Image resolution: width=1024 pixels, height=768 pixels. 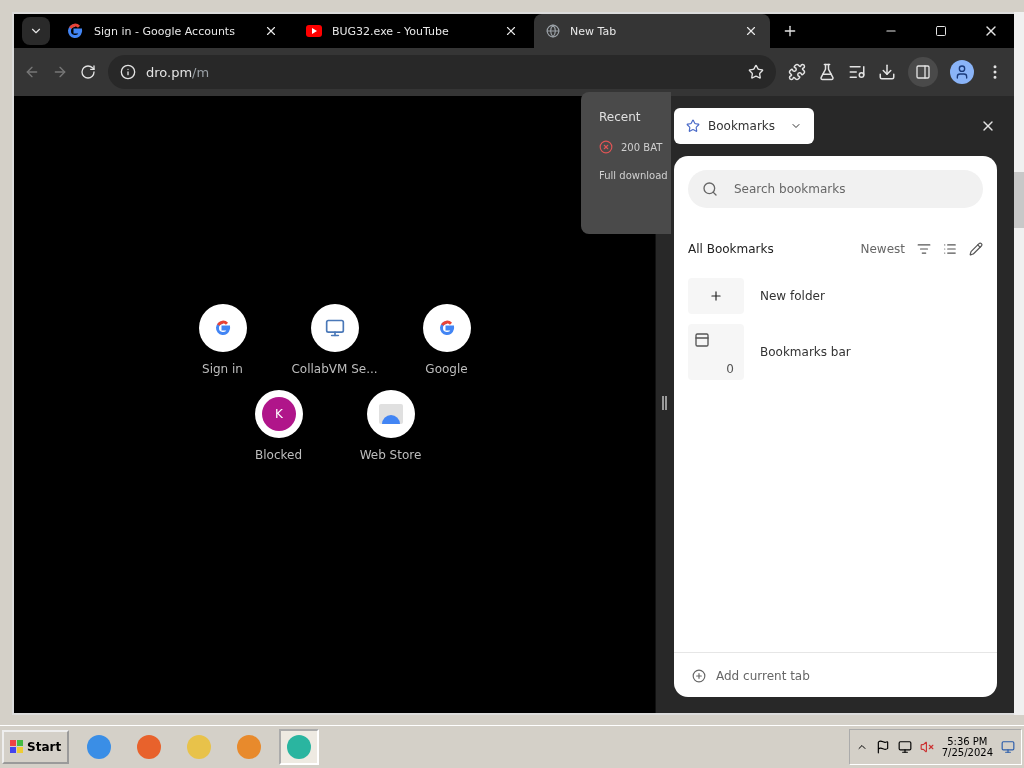 What do you see at coordinates (165, 31) in the screenshot?
I see `tab-title: Sign in - Google Accounts` at bounding box center [165, 31].